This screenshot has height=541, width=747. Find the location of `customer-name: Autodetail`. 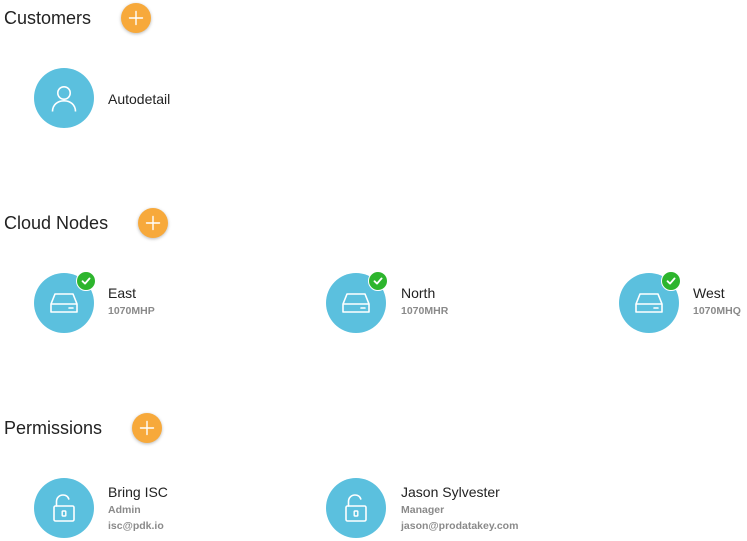

customer-name: Autodetail is located at coordinates (139, 99).